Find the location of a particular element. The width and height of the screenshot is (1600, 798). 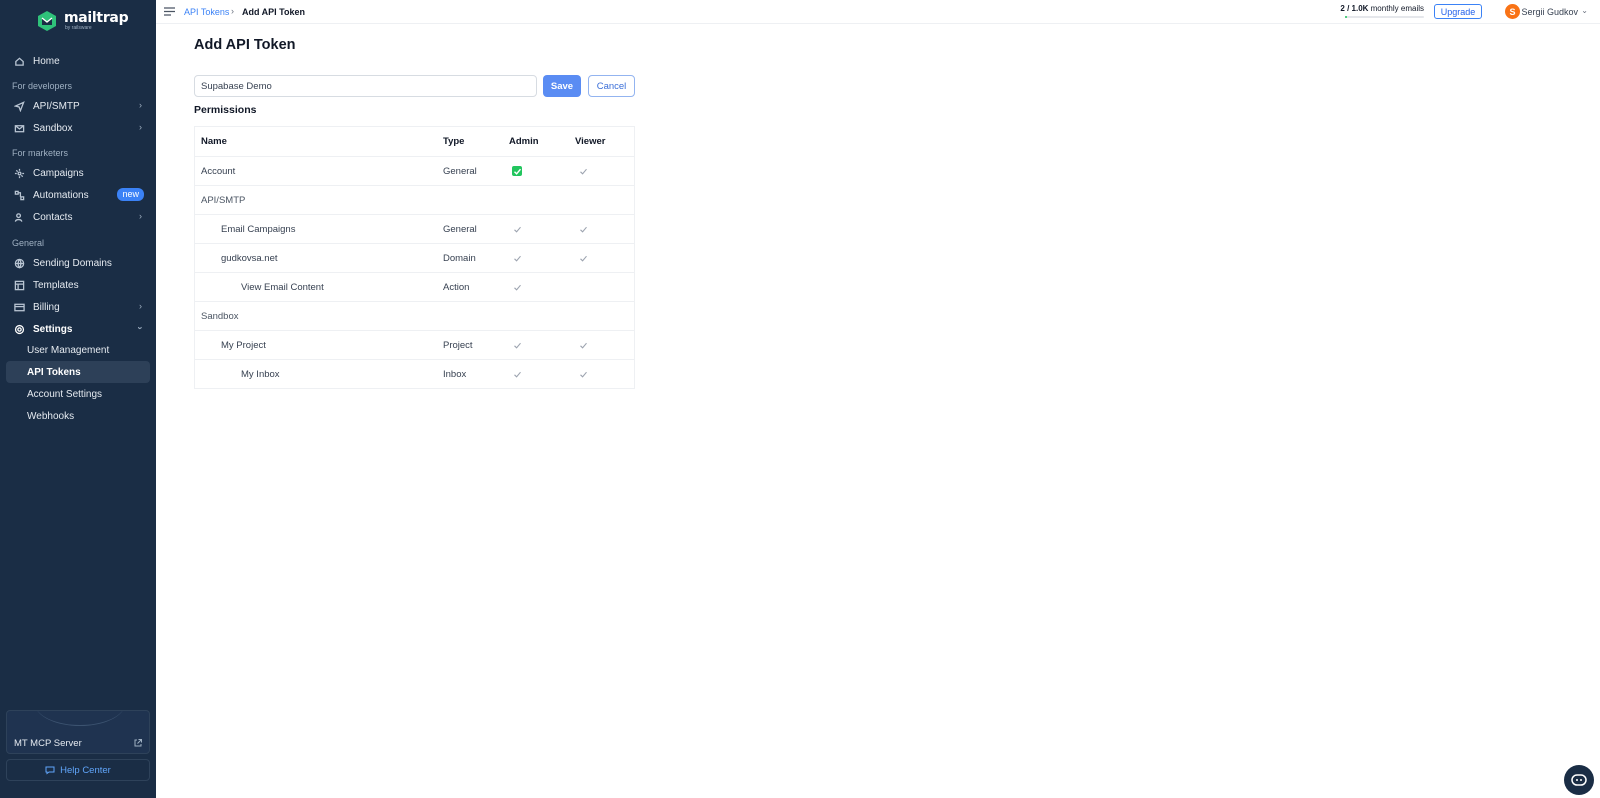

email-usage: 2 / 1.0K monthly emails is located at coordinates (1382, 8).